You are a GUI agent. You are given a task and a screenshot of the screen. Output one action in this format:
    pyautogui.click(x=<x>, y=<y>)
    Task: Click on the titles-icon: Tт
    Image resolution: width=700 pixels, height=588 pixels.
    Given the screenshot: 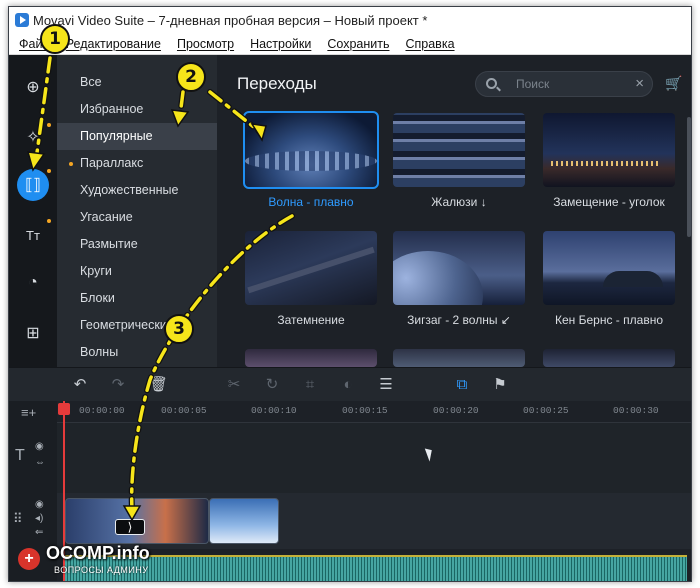 What is the action you would take?
    pyautogui.click(x=33, y=235)
    